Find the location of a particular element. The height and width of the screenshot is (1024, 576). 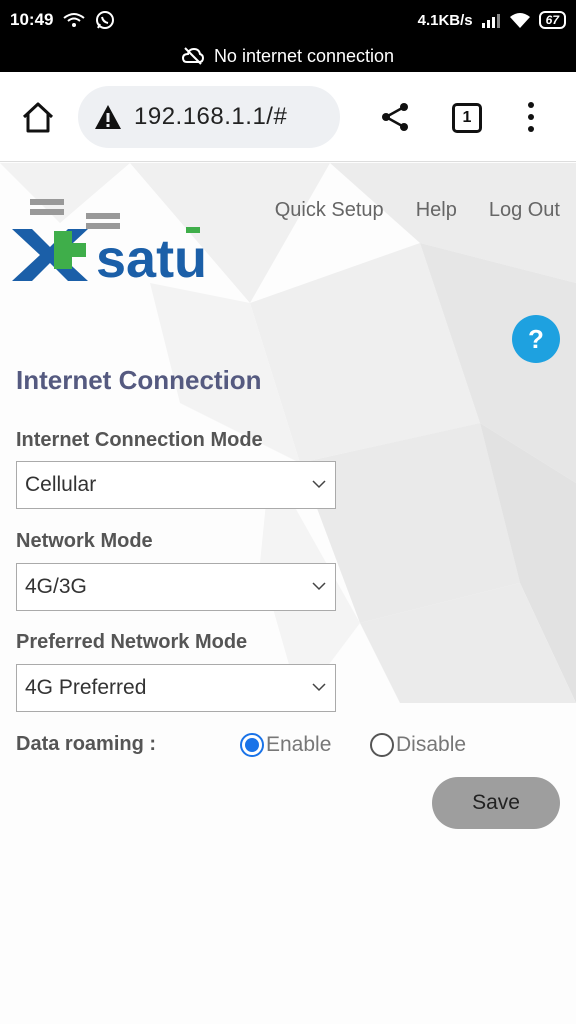

battery-indicator: 67 is located at coordinates (552, 20).